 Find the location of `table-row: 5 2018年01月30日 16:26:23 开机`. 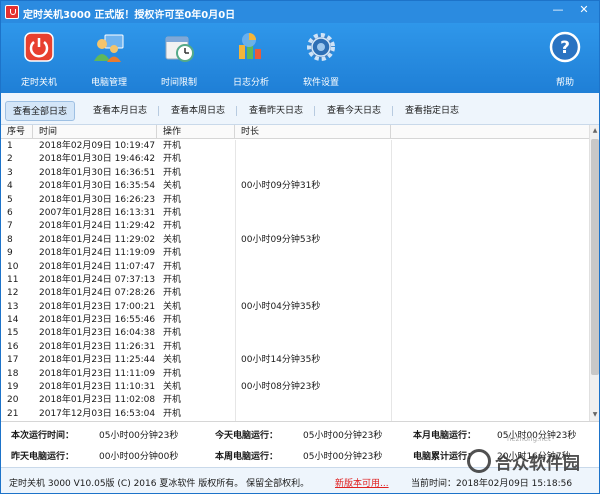

table-row: 5 2018年01月30日 16:26:23 开机 is located at coordinates (295, 200).